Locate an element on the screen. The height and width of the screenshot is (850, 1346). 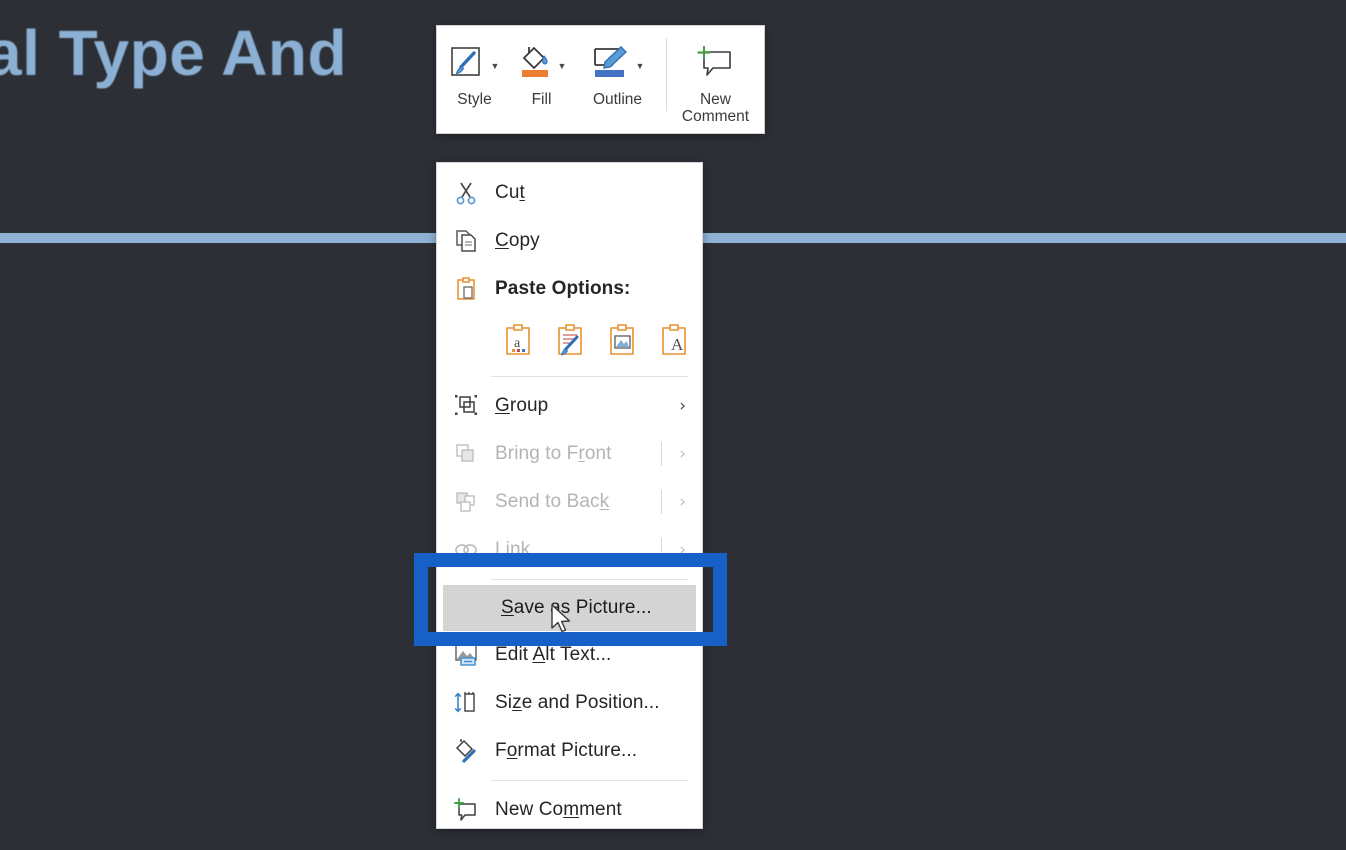
format-picture-icon is located at coordinates (465, 751).